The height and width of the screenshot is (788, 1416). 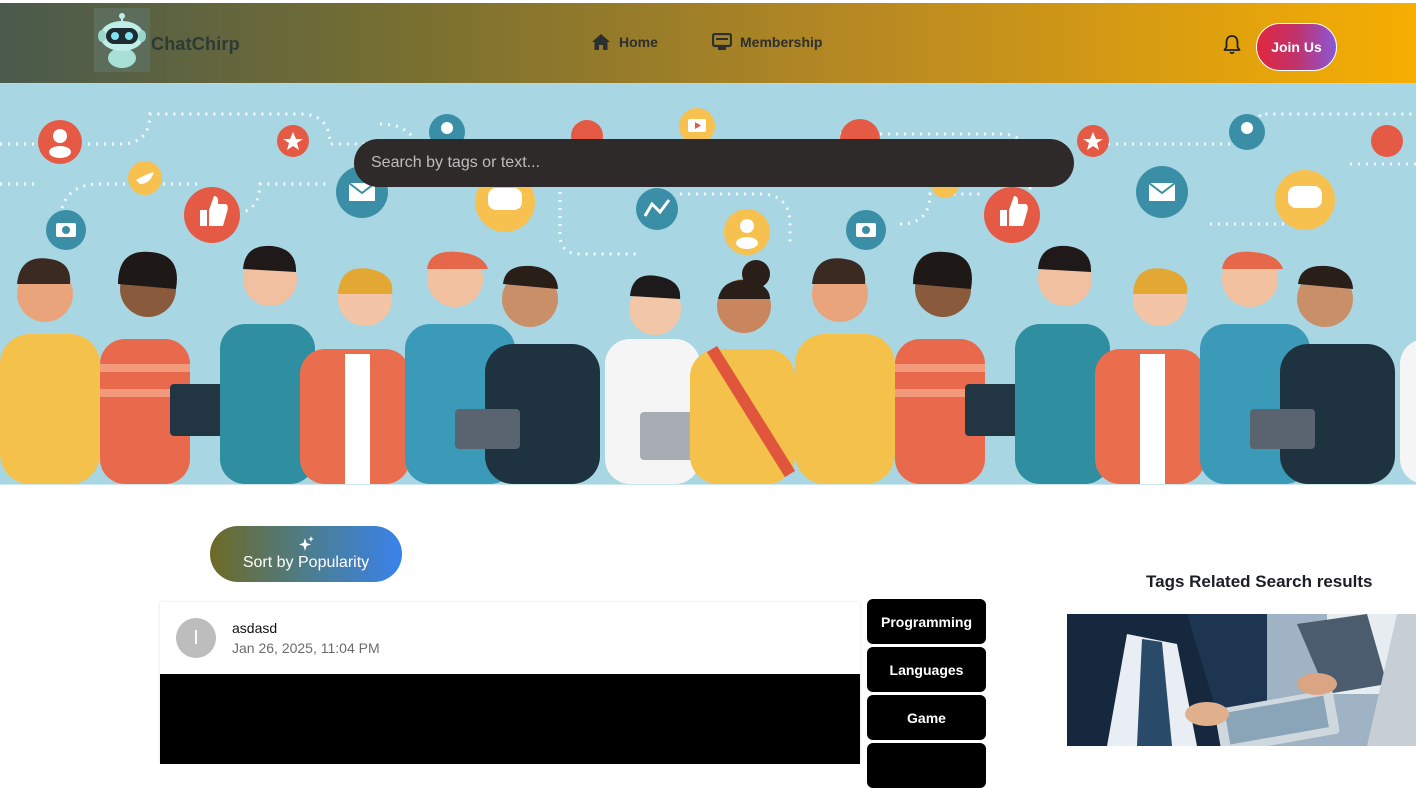 I want to click on logo, so click(x=122, y=40).